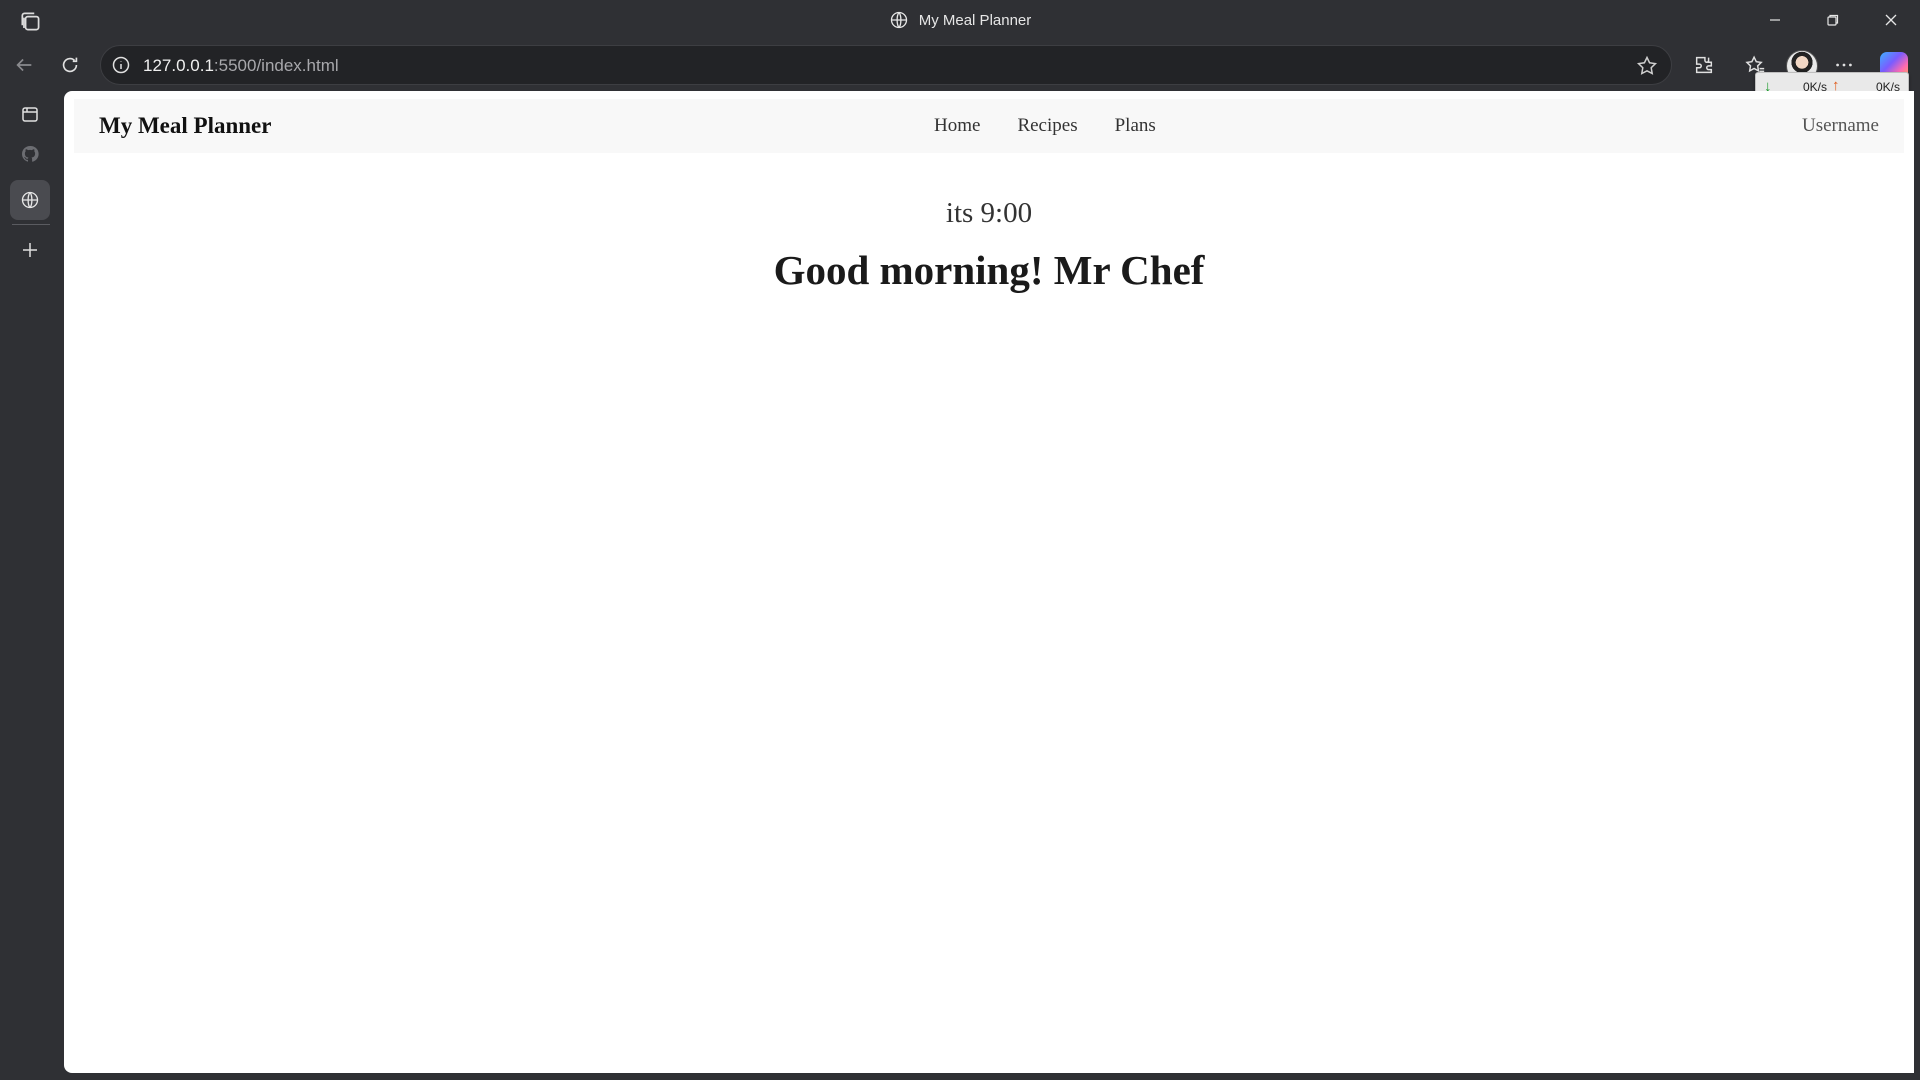  Describe the element at coordinates (975, 20) in the screenshot. I see `window-title-text: My Meal Planner` at that location.